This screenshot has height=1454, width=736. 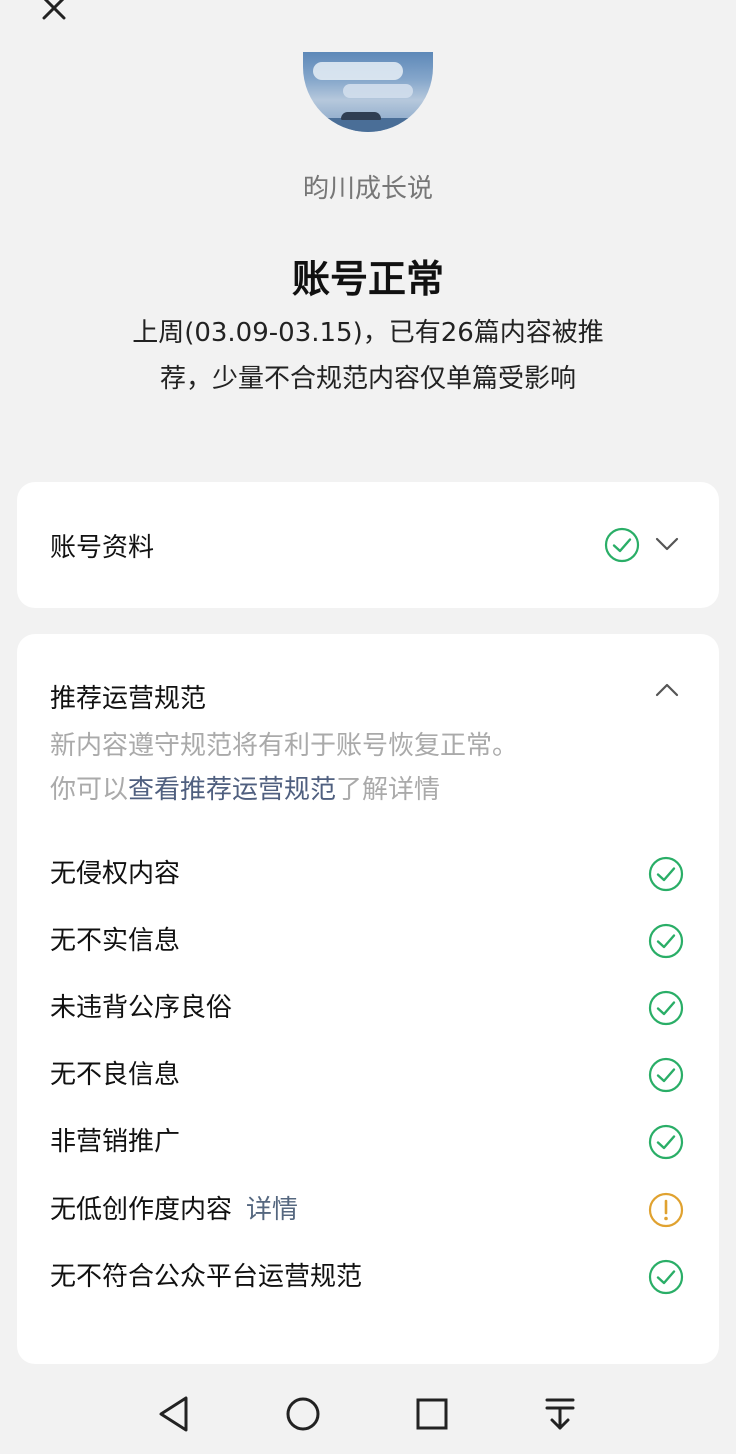 I want to click on rule-detail-link: 详情, so click(x=272, y=1210).